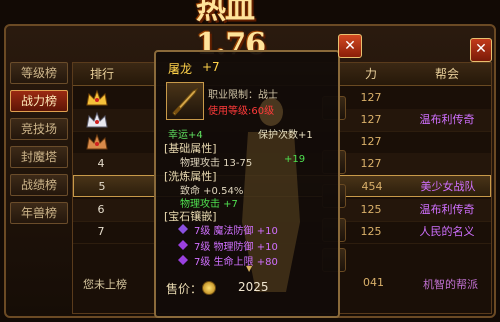 This screenshot has height=322, width=500. I want to click on sidebar: 等级榜 战力榜 竞技场 封魔塔 战绩榜 年兽榜, so click(39, 146).